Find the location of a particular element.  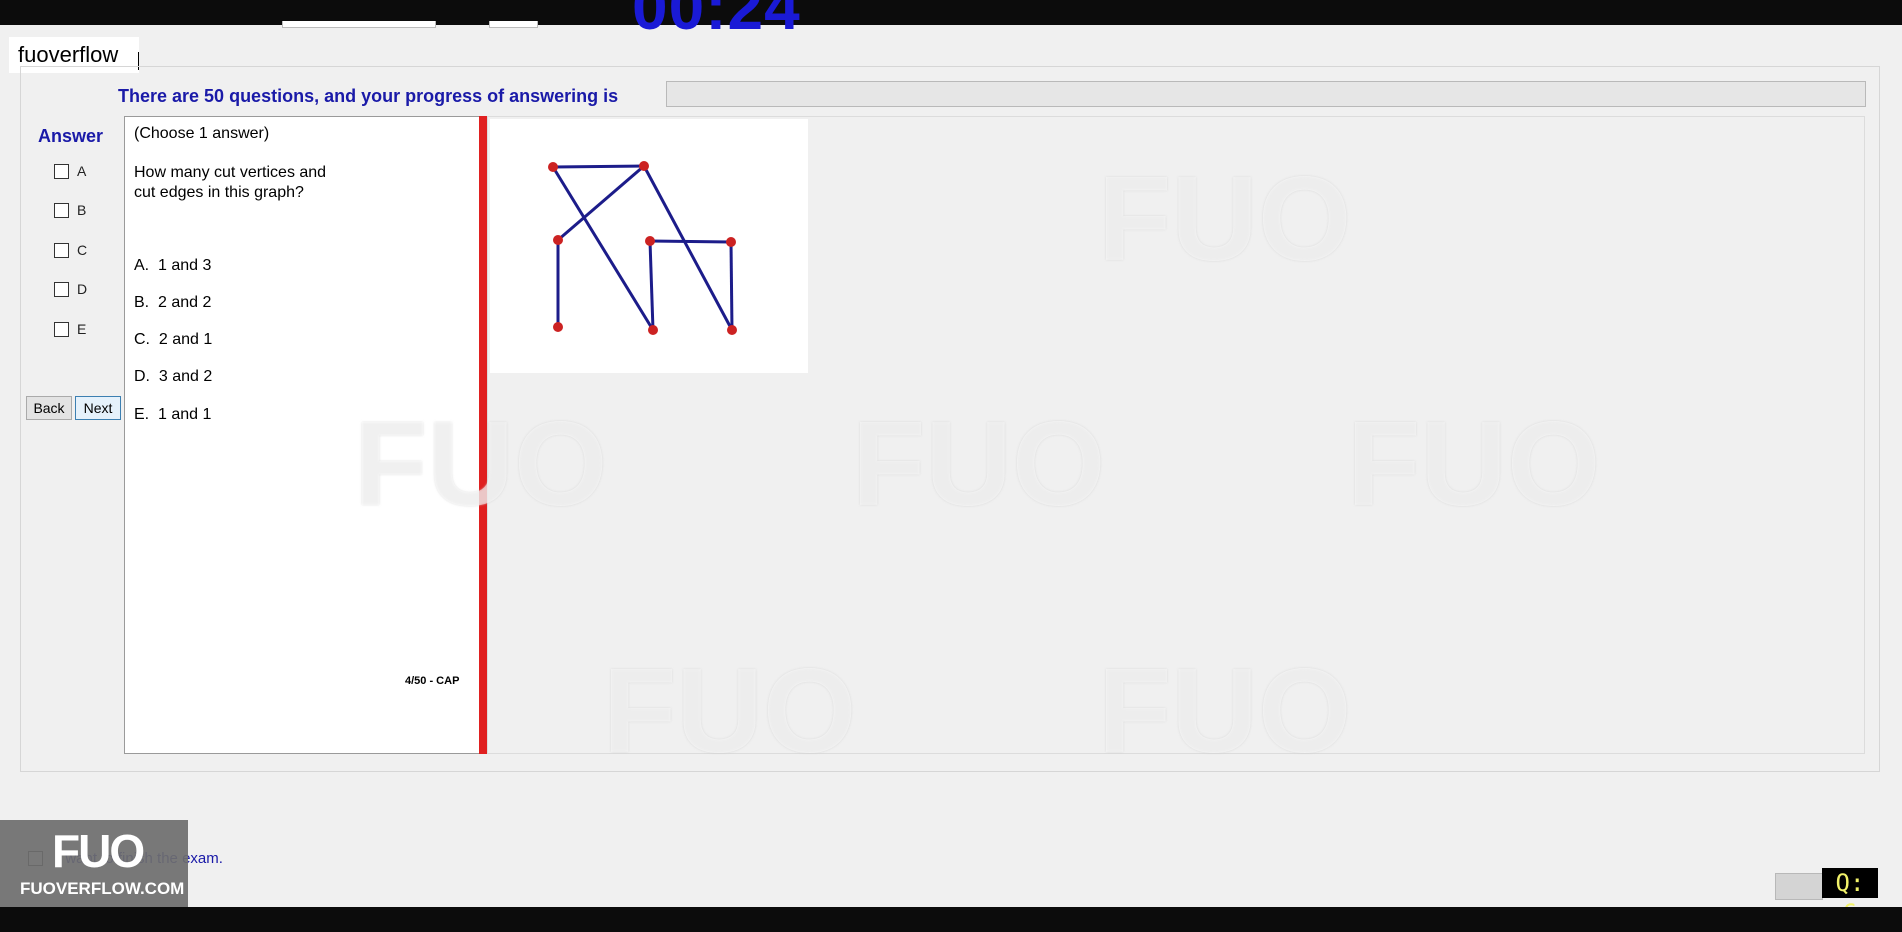

back-button: Back is located at coordinates (49, 408).